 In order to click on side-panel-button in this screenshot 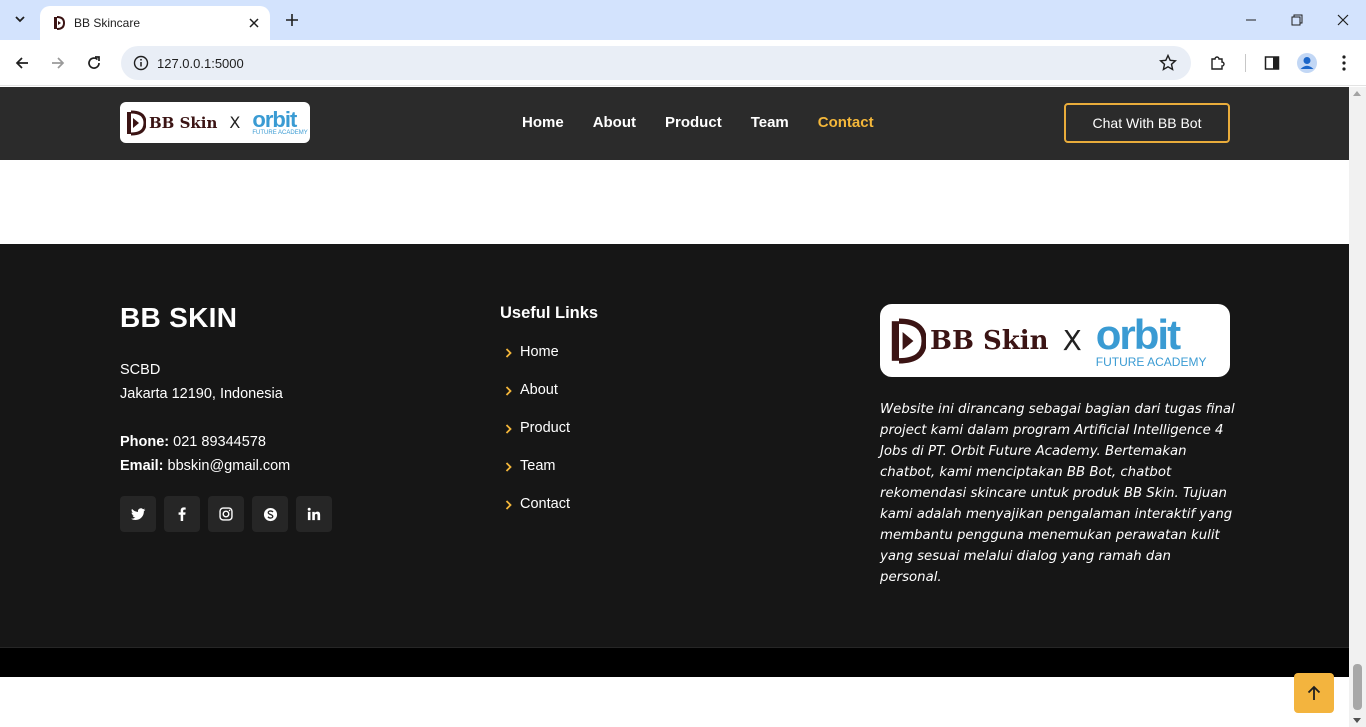, I will do `click(1272, 63)`.